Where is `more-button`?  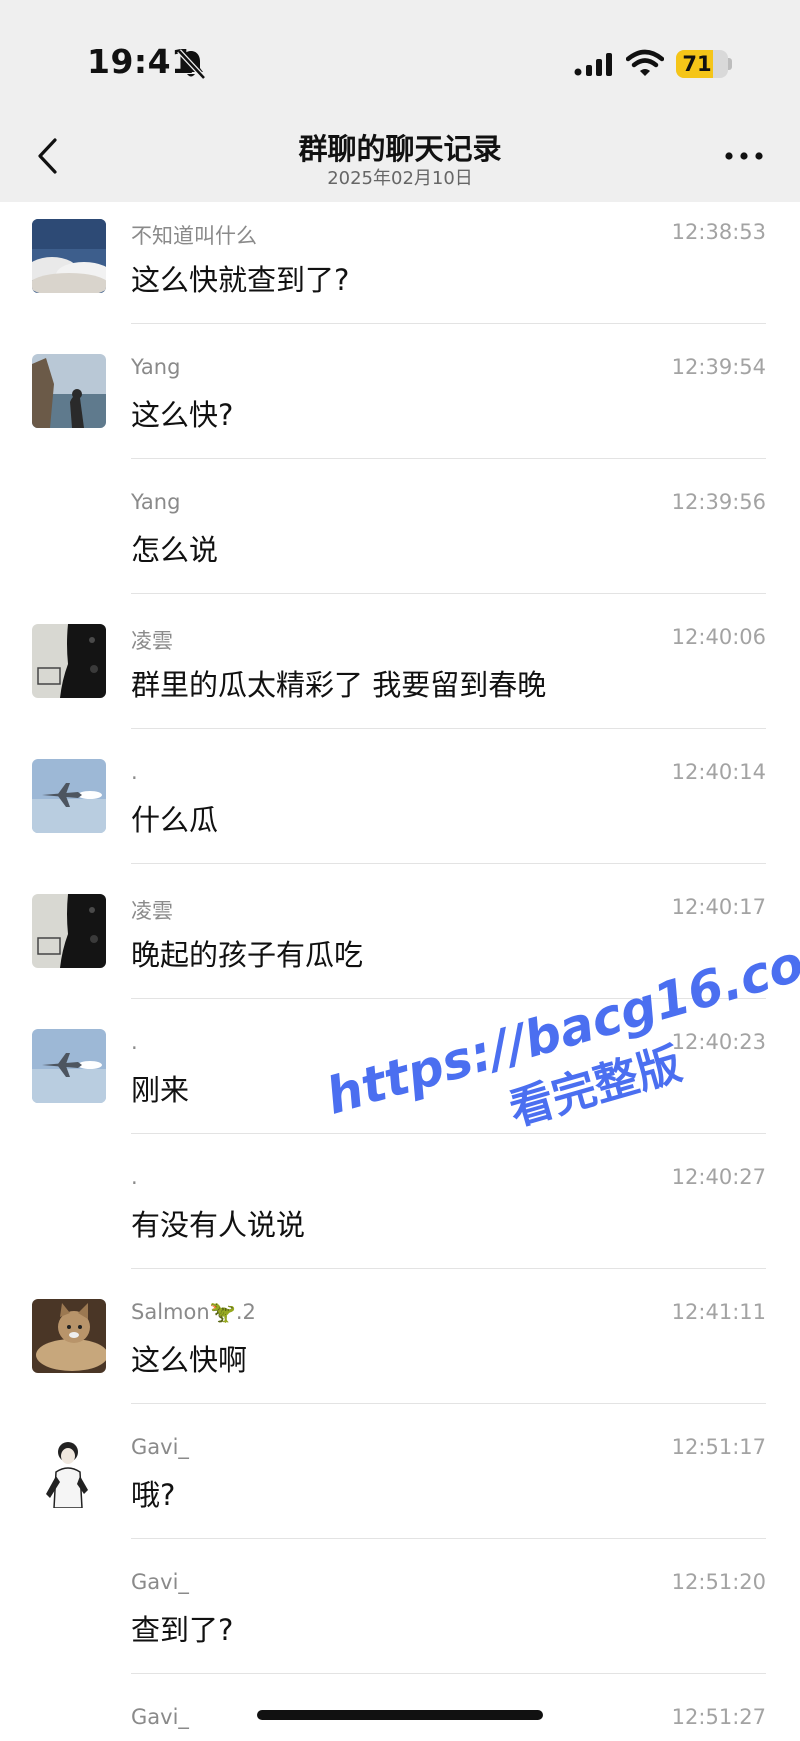 more-button is located at coordinates (744, 156).